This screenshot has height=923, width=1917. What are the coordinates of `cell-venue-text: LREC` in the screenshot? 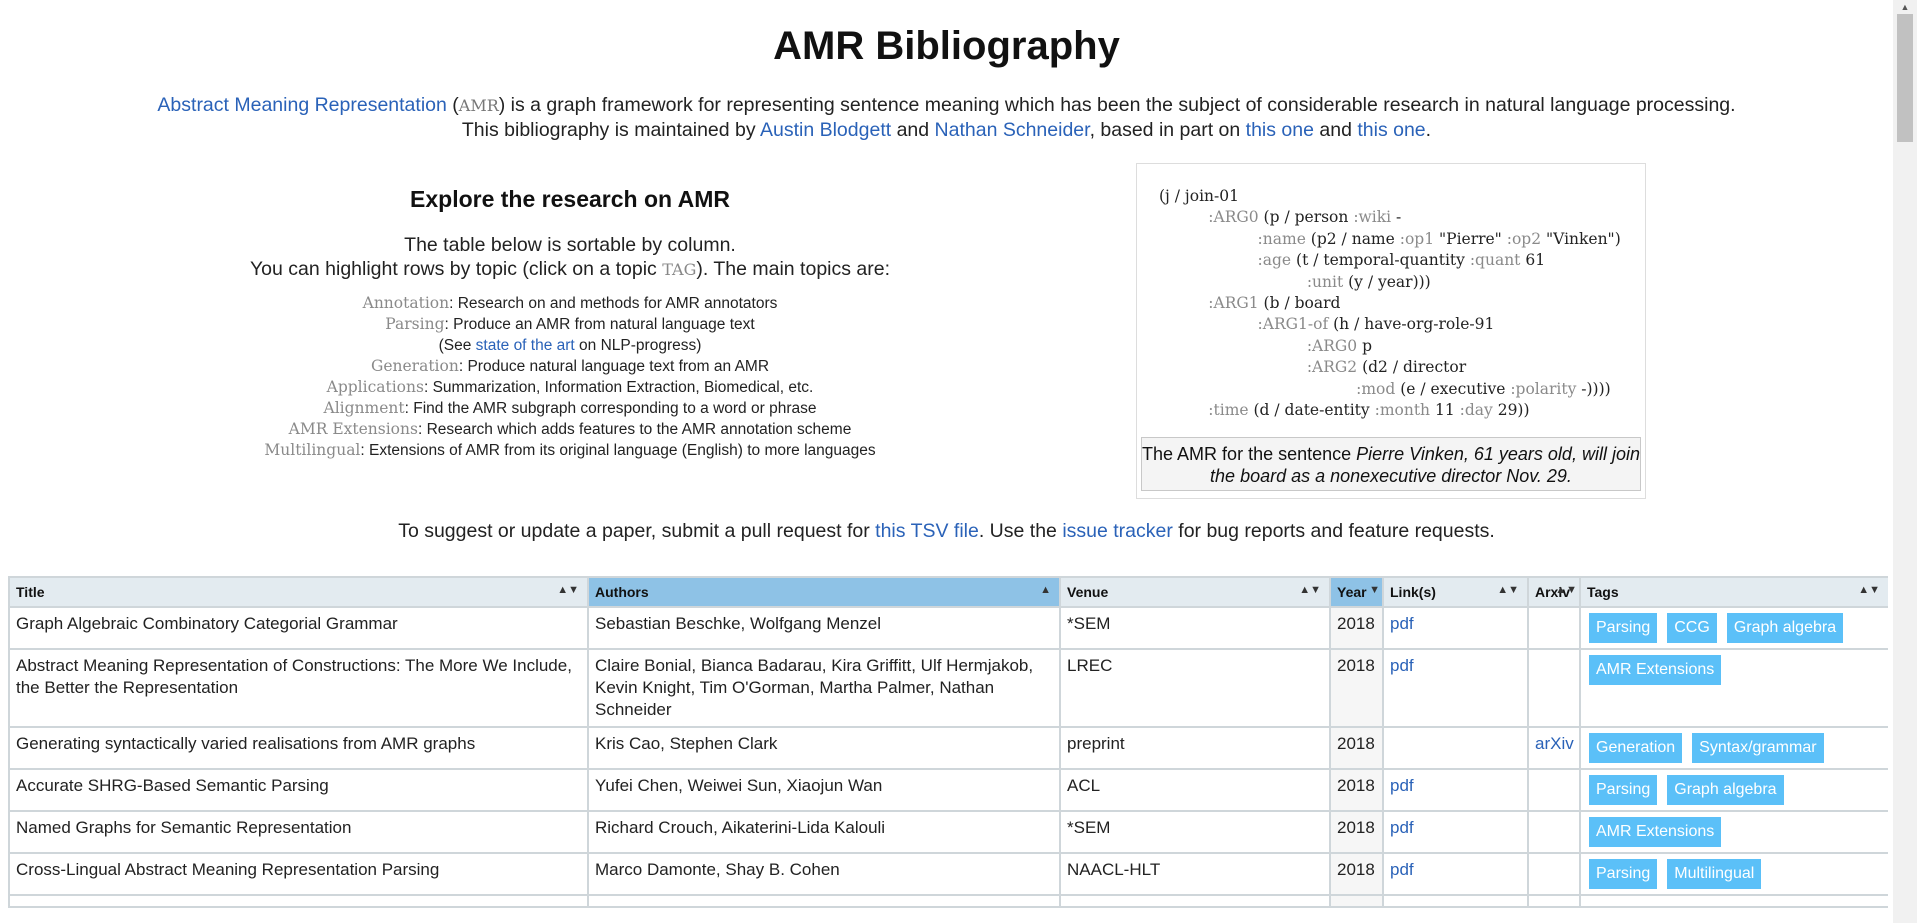 It's located at (1090, 665).